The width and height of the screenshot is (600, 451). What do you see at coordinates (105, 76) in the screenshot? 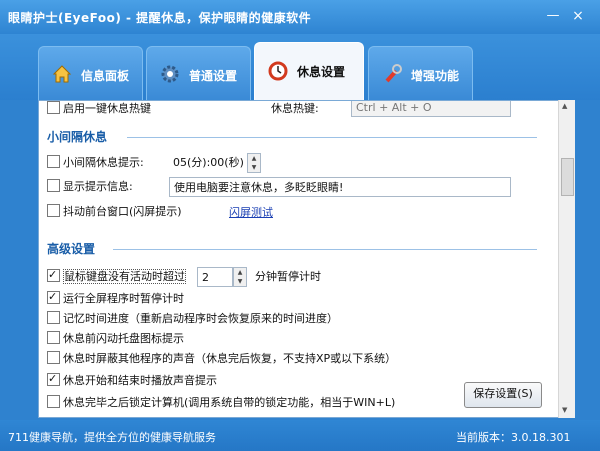
I see `tab-label: 信息面板` at bounding box center [105, 76].